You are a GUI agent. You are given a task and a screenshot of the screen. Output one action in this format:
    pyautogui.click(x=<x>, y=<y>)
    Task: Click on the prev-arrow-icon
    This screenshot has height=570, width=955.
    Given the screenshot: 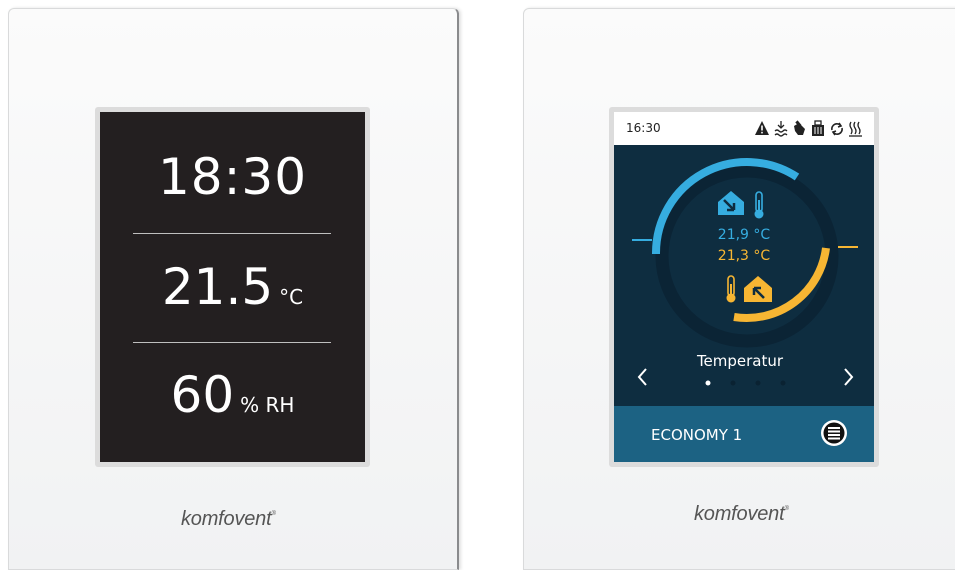 What is the action you would take?
    pyautogui.click(x=642, y=377)
    